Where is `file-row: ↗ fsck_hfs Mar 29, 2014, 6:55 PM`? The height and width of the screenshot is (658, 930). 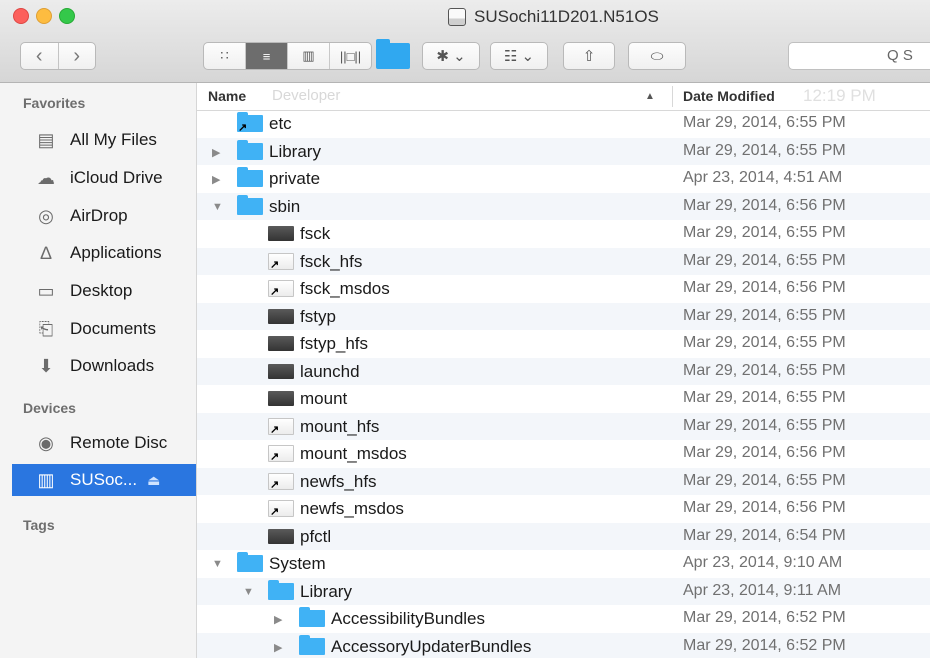
file-row: ↗ fsck_hfs Mar 29, 2014, 6:55 PM is located at coordinates (563, 261).